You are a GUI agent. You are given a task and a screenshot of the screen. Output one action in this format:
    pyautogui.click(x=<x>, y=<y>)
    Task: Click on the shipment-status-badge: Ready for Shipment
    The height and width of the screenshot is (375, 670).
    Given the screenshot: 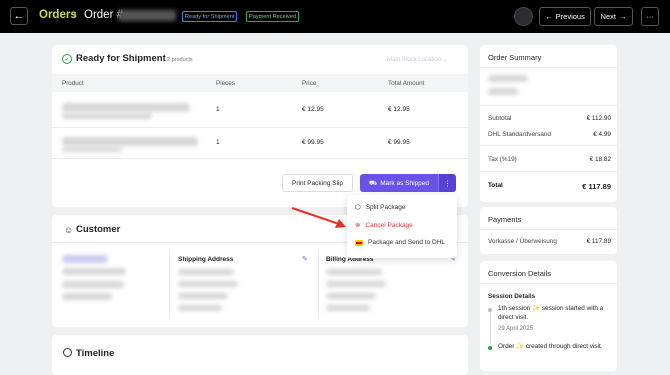 What is the action you would take?
    pyautogui.click(x=210, y=16)
    